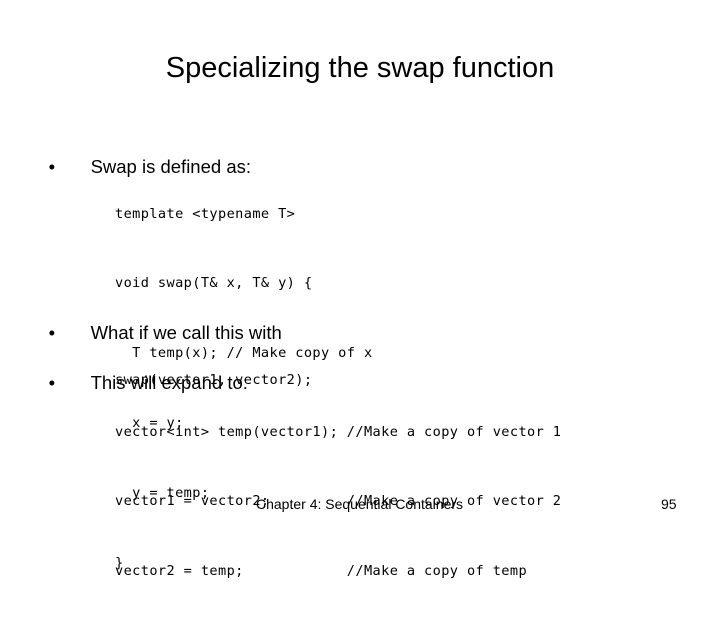 Image resolution: width=720 pixels, height=630 pixels. Describe the element at coordinates (321, 571) in the screenshot. I see `code-line: vector2 = temp; //Make a copy of temp` at that location.